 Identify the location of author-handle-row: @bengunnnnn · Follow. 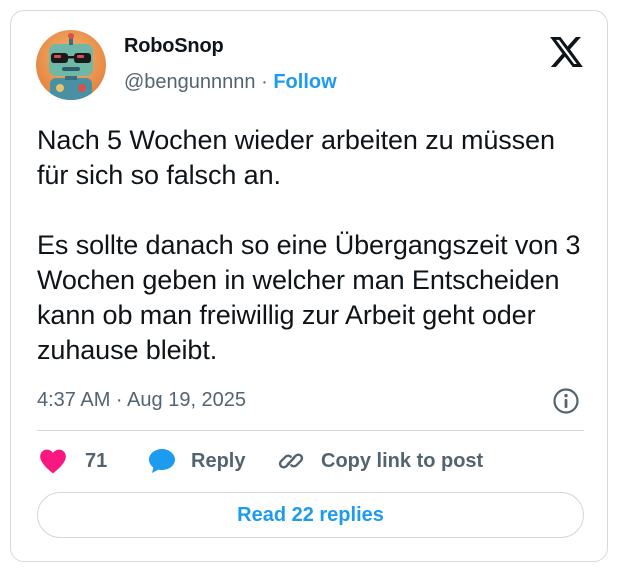
(230, 82).